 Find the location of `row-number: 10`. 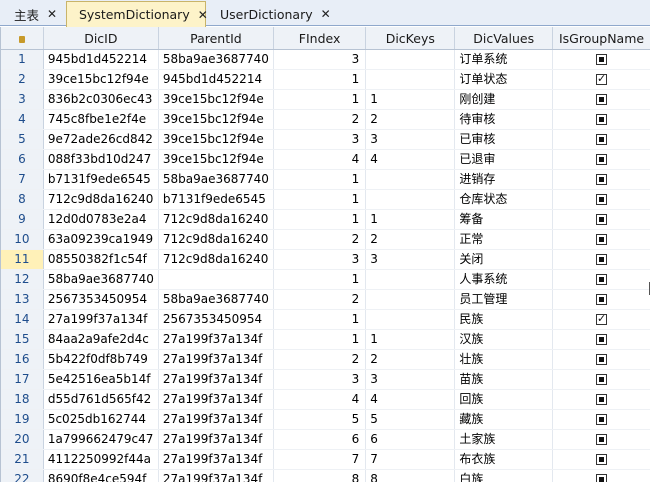

row-number: 10 is located at coordinates (22, 239).